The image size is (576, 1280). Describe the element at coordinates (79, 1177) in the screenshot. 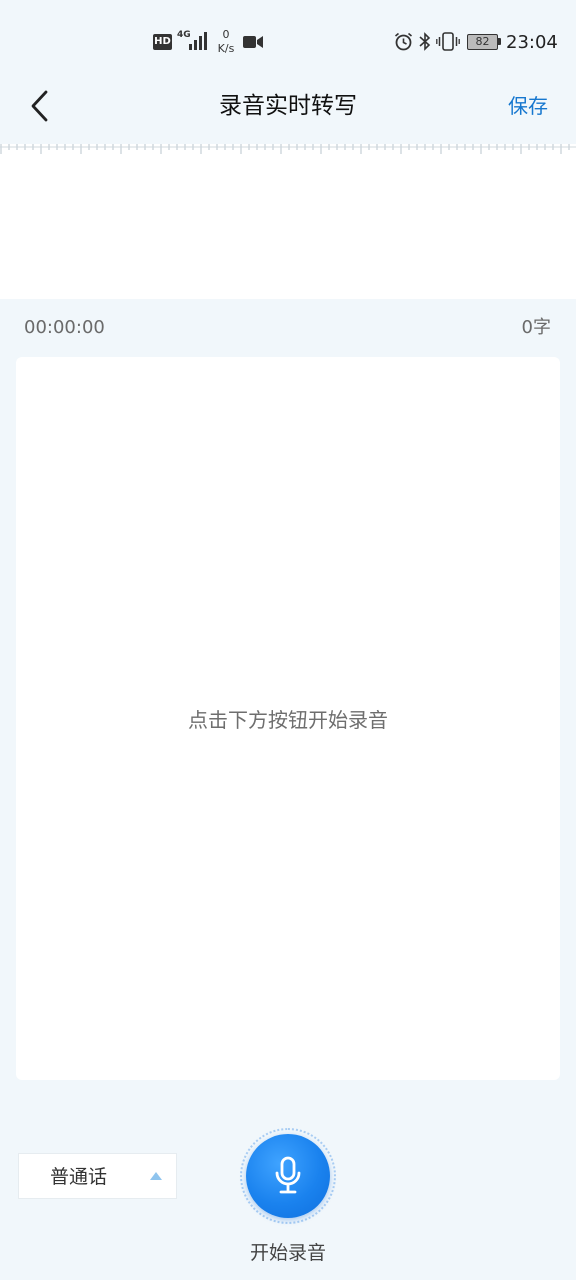

I see `language-label: 普通话` at that location.